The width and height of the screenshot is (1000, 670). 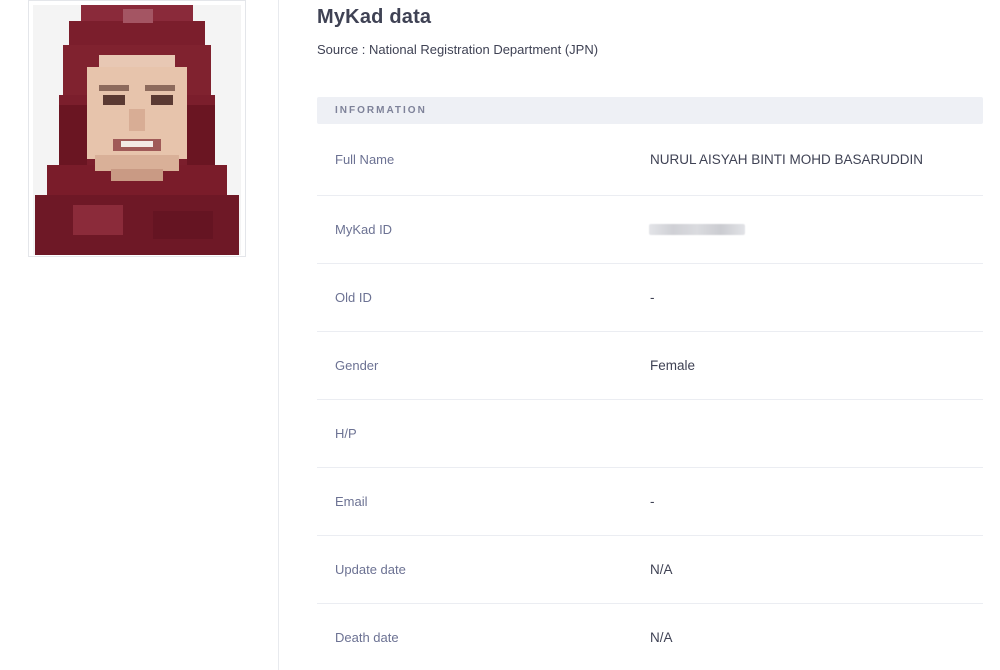 I want to click on info-row-email: Email -, so click(x=650, y=502).